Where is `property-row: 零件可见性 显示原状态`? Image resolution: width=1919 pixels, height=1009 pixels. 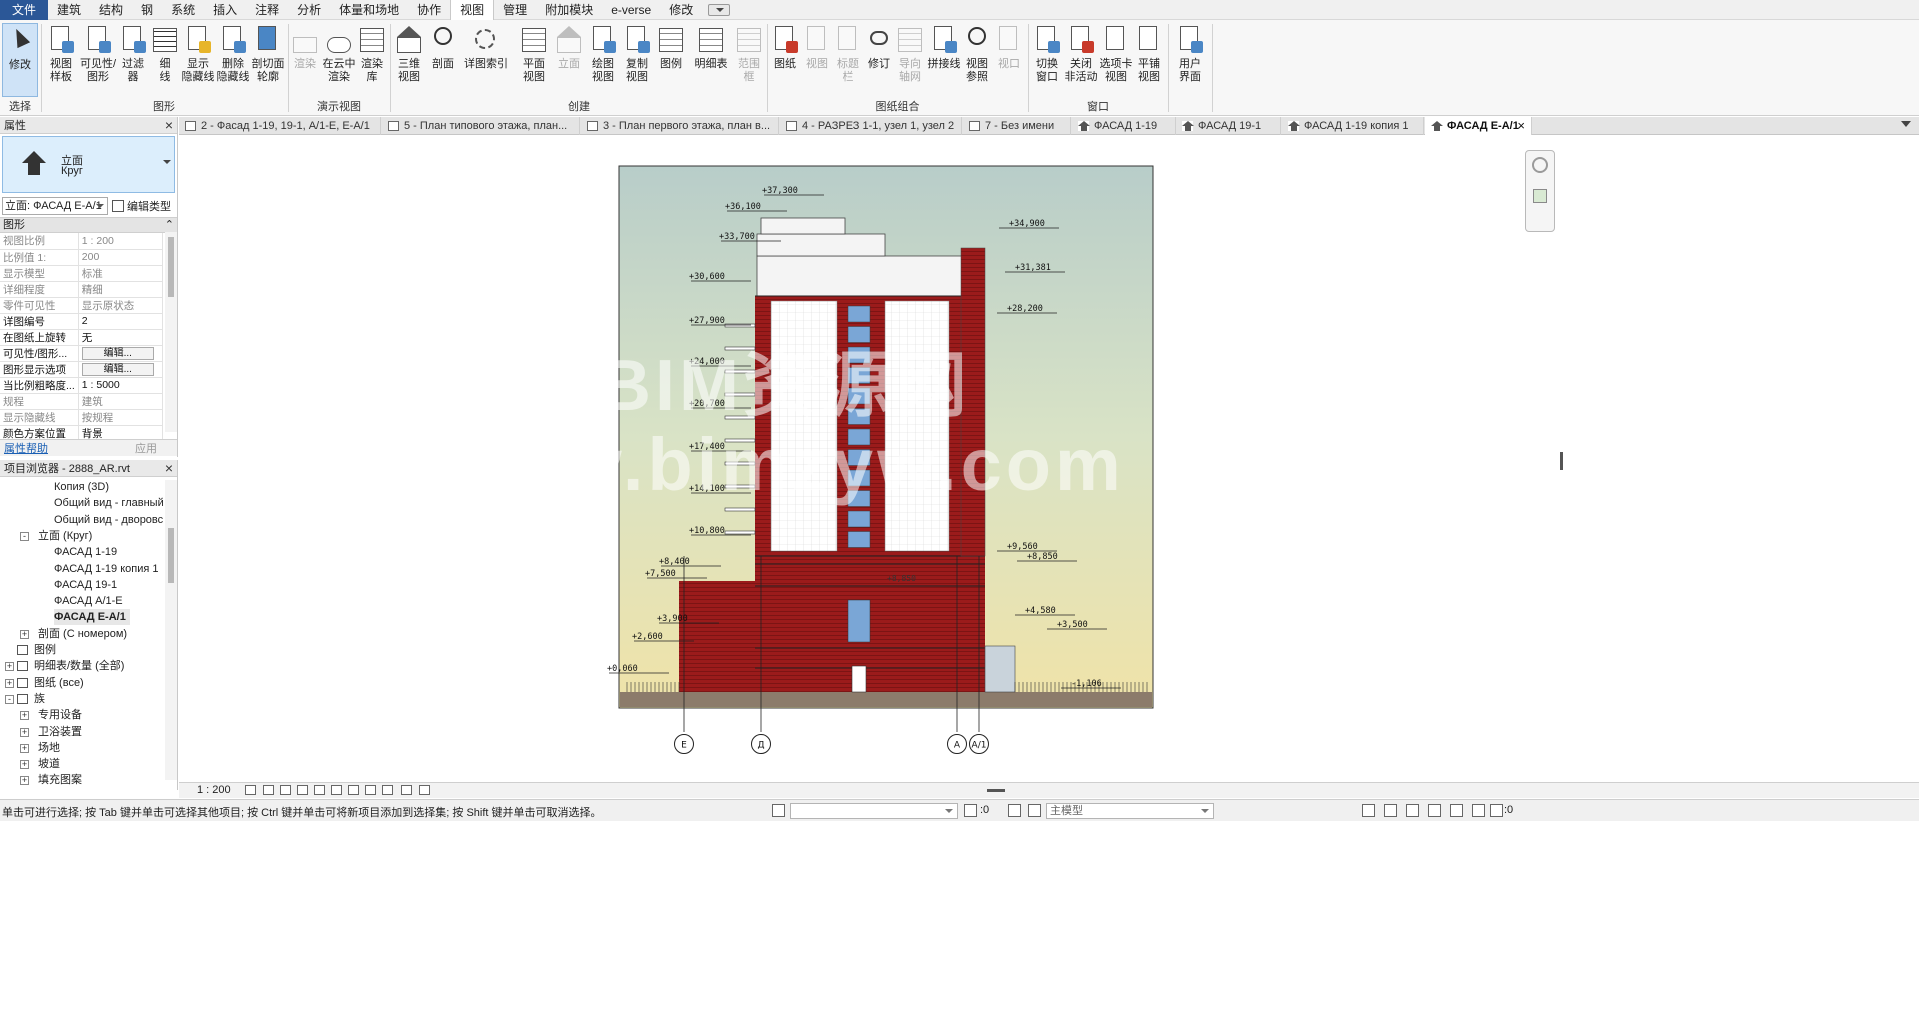 property-row: 零件可见性 显示原状态 is located at coordinates (82, 305).